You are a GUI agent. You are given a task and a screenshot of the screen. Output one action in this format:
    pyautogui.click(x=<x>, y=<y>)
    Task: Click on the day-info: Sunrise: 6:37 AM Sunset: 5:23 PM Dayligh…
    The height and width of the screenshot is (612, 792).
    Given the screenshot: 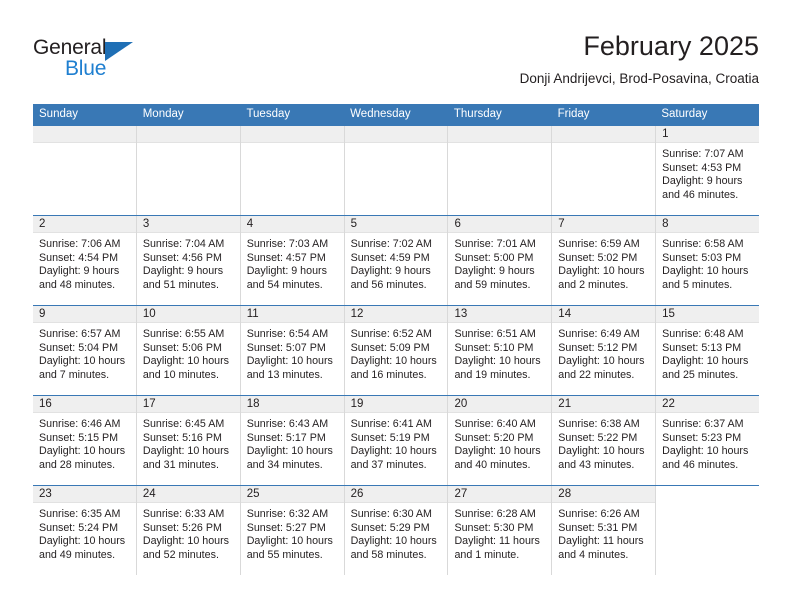 What is the action you would take?
    pyautogui.click(x=707, y=442)
    